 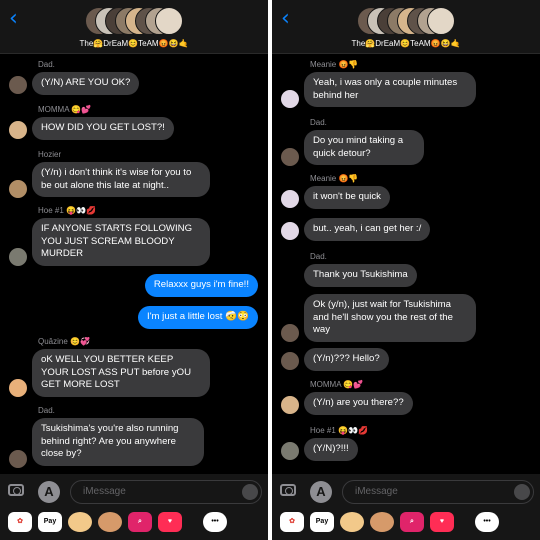 I want to click on incoming-bubble: Thank you Tsukishima, so click(x=360, y=275).